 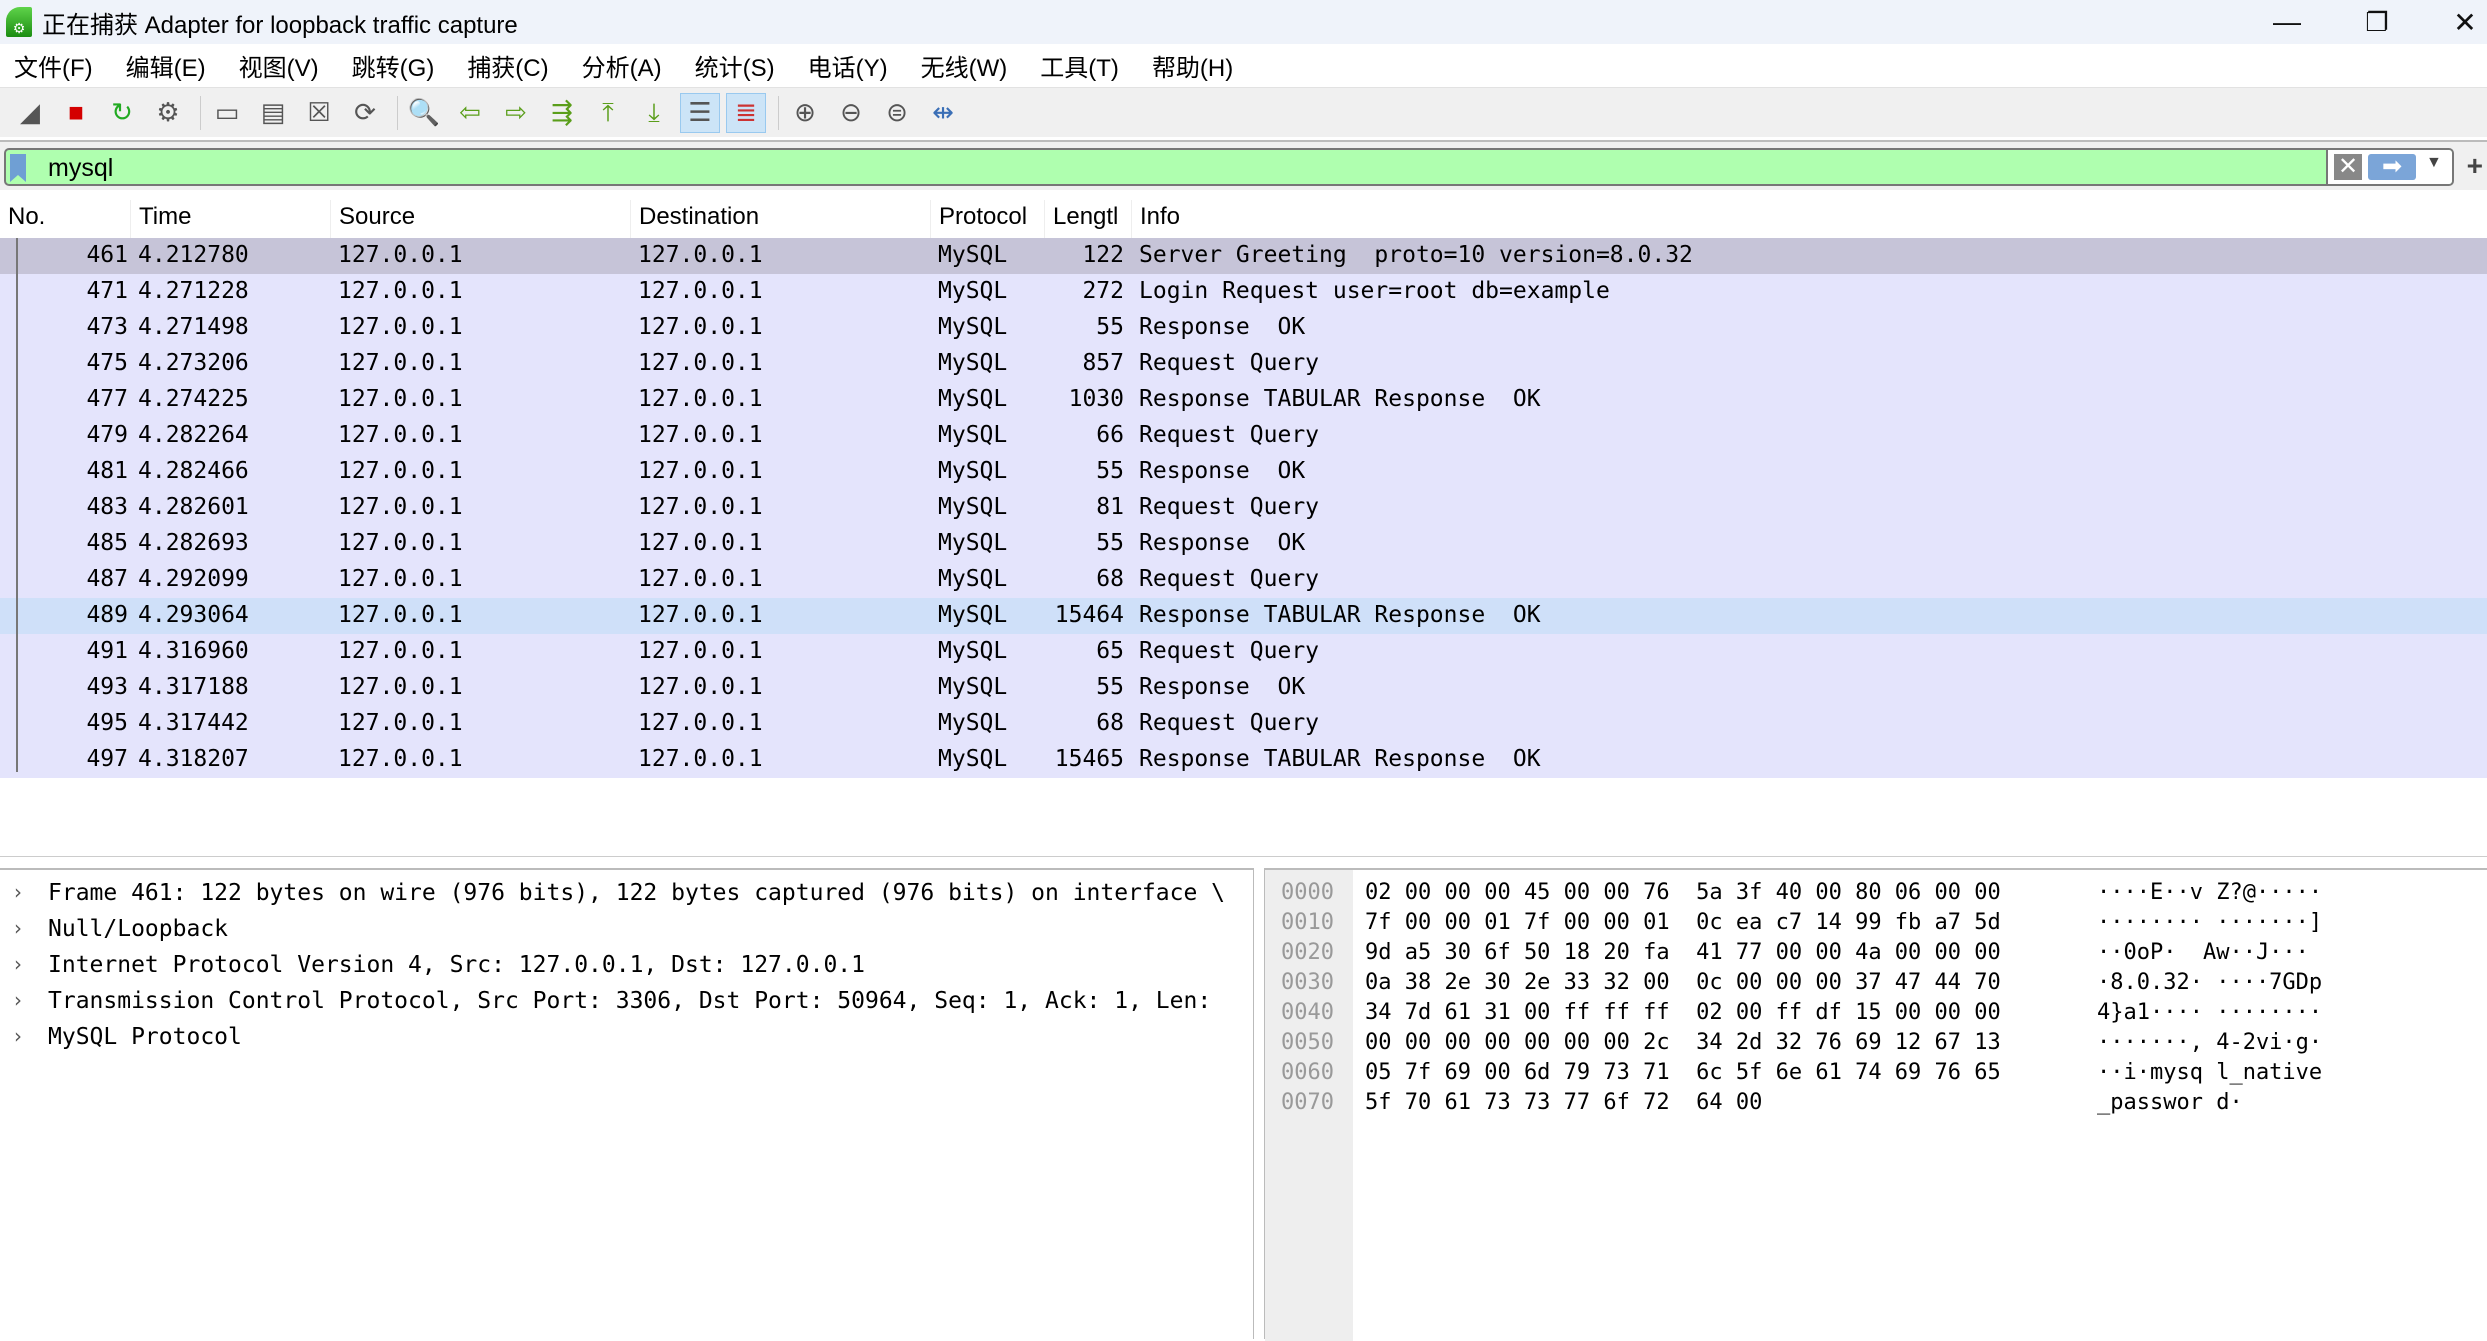 What do you see at coordinates (2209, 892) in the screenshot?
I see `hex-ascii: ····E··v Z?@·····` at bounding box center [2209, 892].